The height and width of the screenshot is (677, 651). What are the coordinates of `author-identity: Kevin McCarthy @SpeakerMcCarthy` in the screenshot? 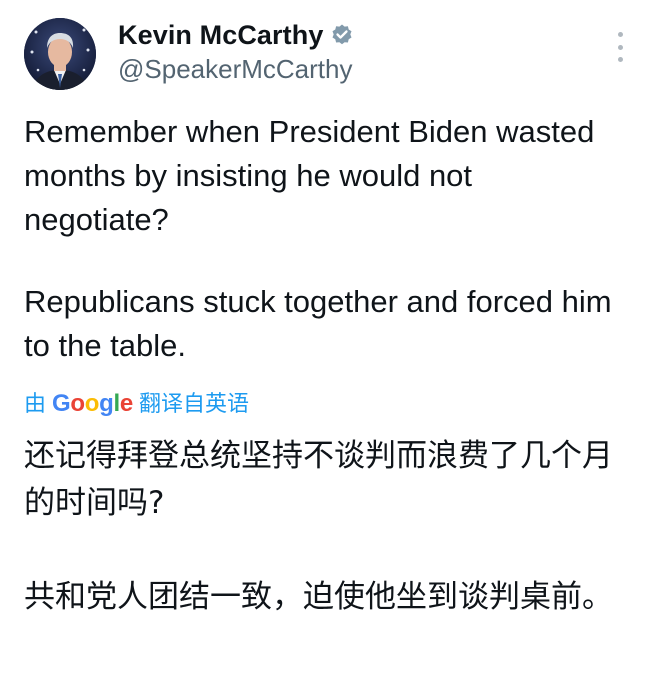 It's located at (236, 52).